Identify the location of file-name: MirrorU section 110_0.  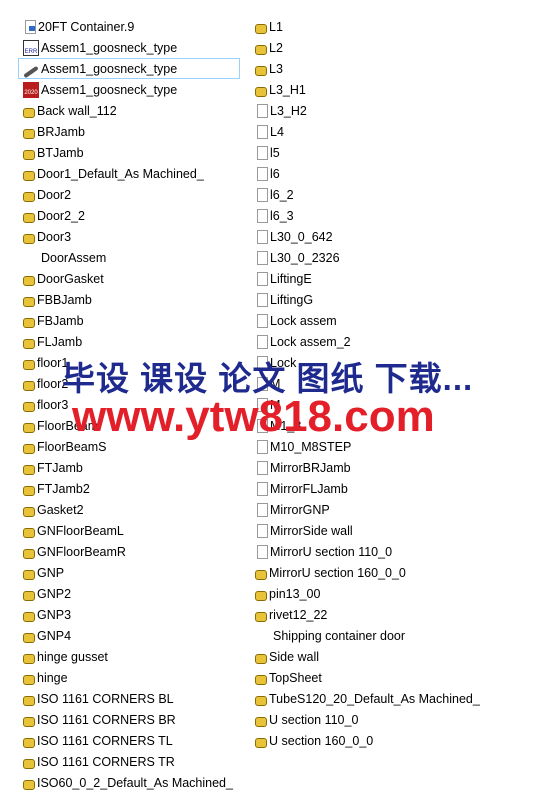
(331, 551).